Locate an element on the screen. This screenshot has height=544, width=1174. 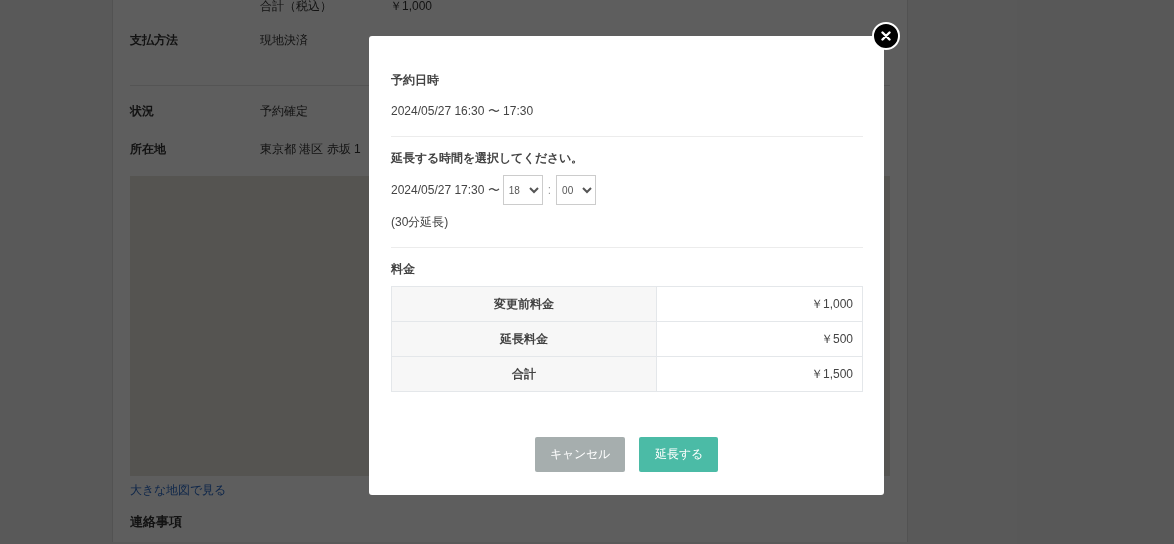
reservation-datetime: 2024/05/27 16:30 〜 17:30 is located at coordinates (463, 111).